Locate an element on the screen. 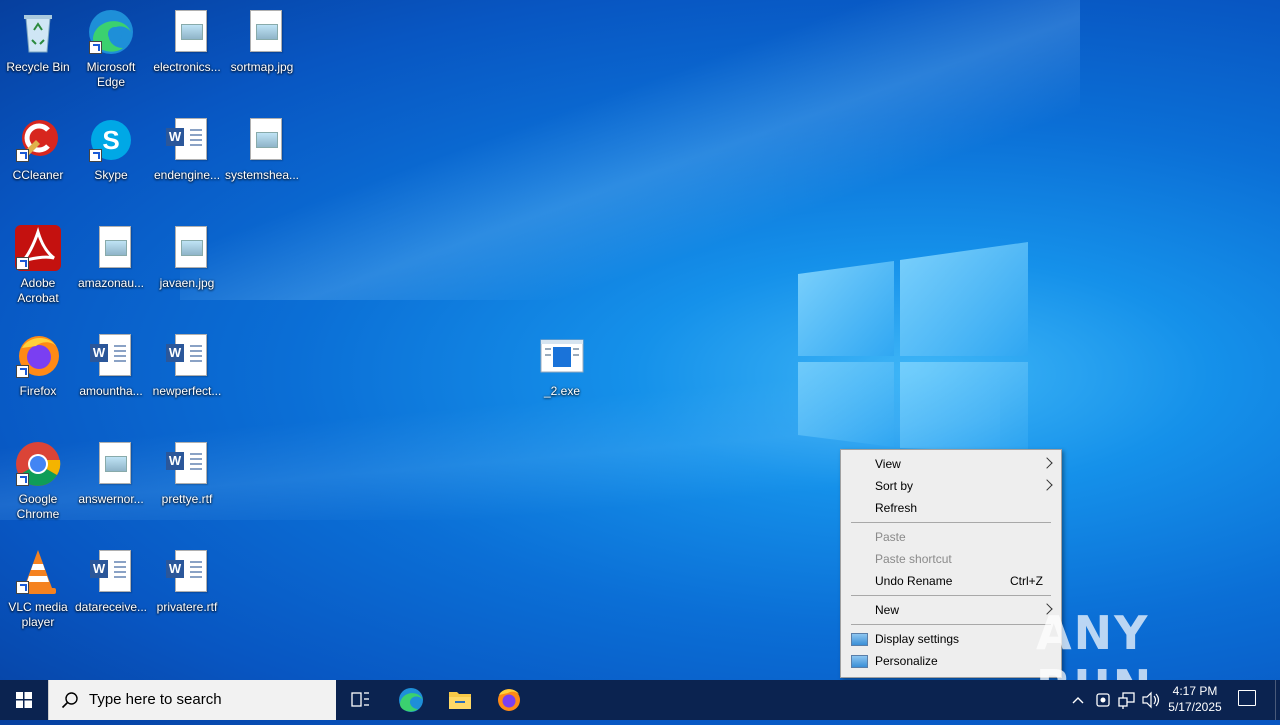 Image resolution: width=1280 pixels, height=725 pixels. network-icon is located at coordinates (1126, 700).